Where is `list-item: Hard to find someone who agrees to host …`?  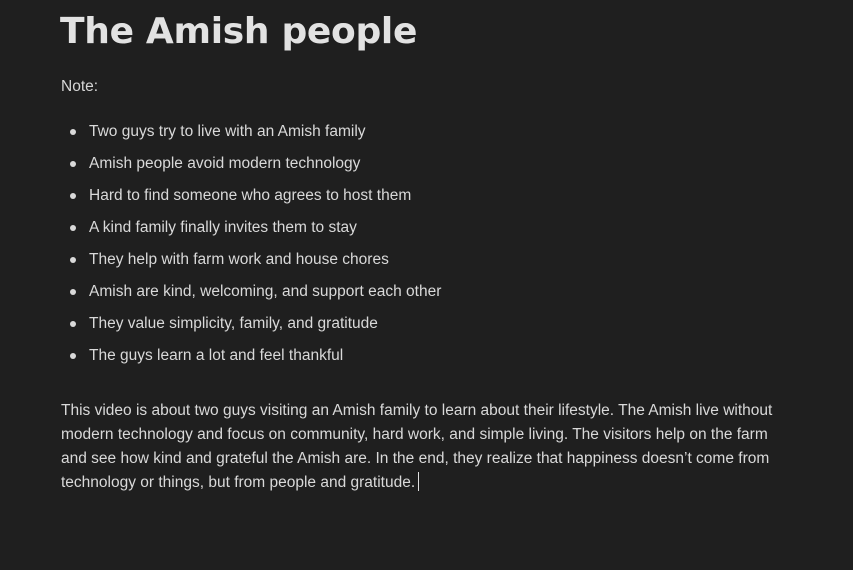 list-item: Hard to find someone who agrees to host … is located at coordinates (431, 202).